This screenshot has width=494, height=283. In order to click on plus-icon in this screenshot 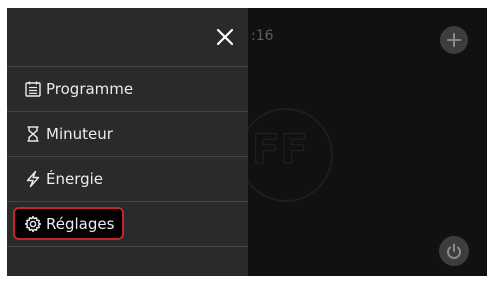, I will do `click(454, 40)`.